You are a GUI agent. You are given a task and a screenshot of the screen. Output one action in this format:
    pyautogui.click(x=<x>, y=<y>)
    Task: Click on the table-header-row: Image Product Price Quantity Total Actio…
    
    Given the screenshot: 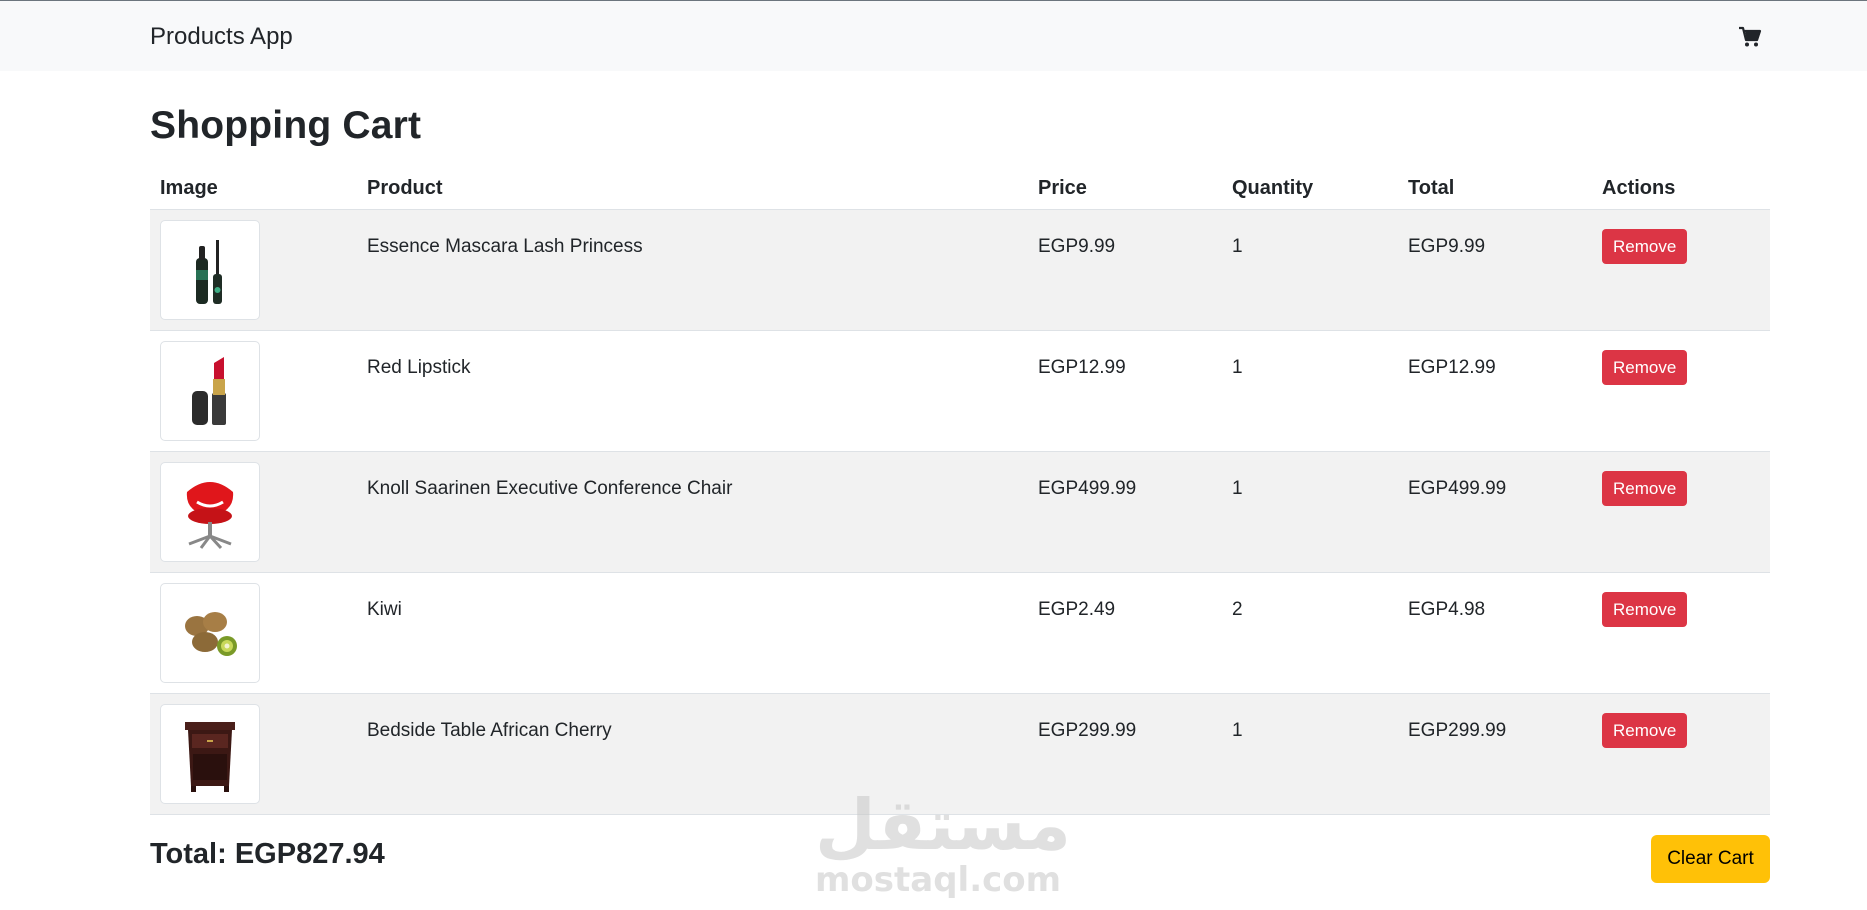 What is the action you would take?
    pyautogui.click(x=960, y=189)
    